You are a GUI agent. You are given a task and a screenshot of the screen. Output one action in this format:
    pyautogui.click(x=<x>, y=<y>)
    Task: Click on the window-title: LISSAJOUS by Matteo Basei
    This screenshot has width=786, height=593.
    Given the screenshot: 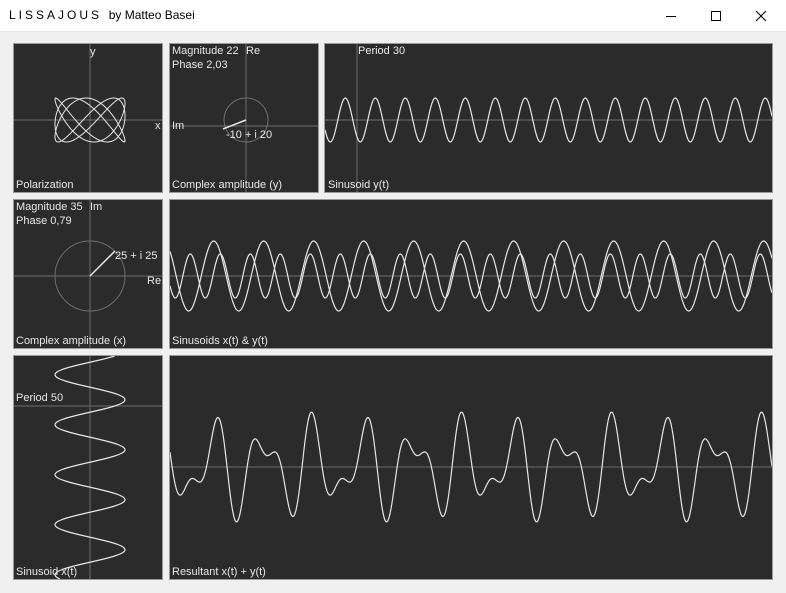 What is the action you would take?
    pyautogui.click(x=102, y=15)
    